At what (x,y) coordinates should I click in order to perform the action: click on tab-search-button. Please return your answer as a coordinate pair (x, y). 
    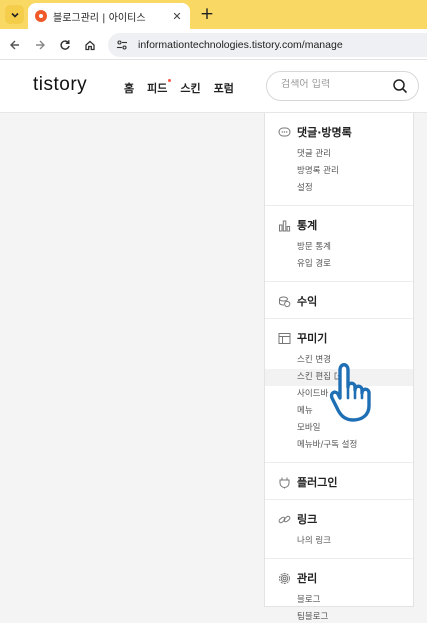
    Looking at the image, I should click on (14, 14).